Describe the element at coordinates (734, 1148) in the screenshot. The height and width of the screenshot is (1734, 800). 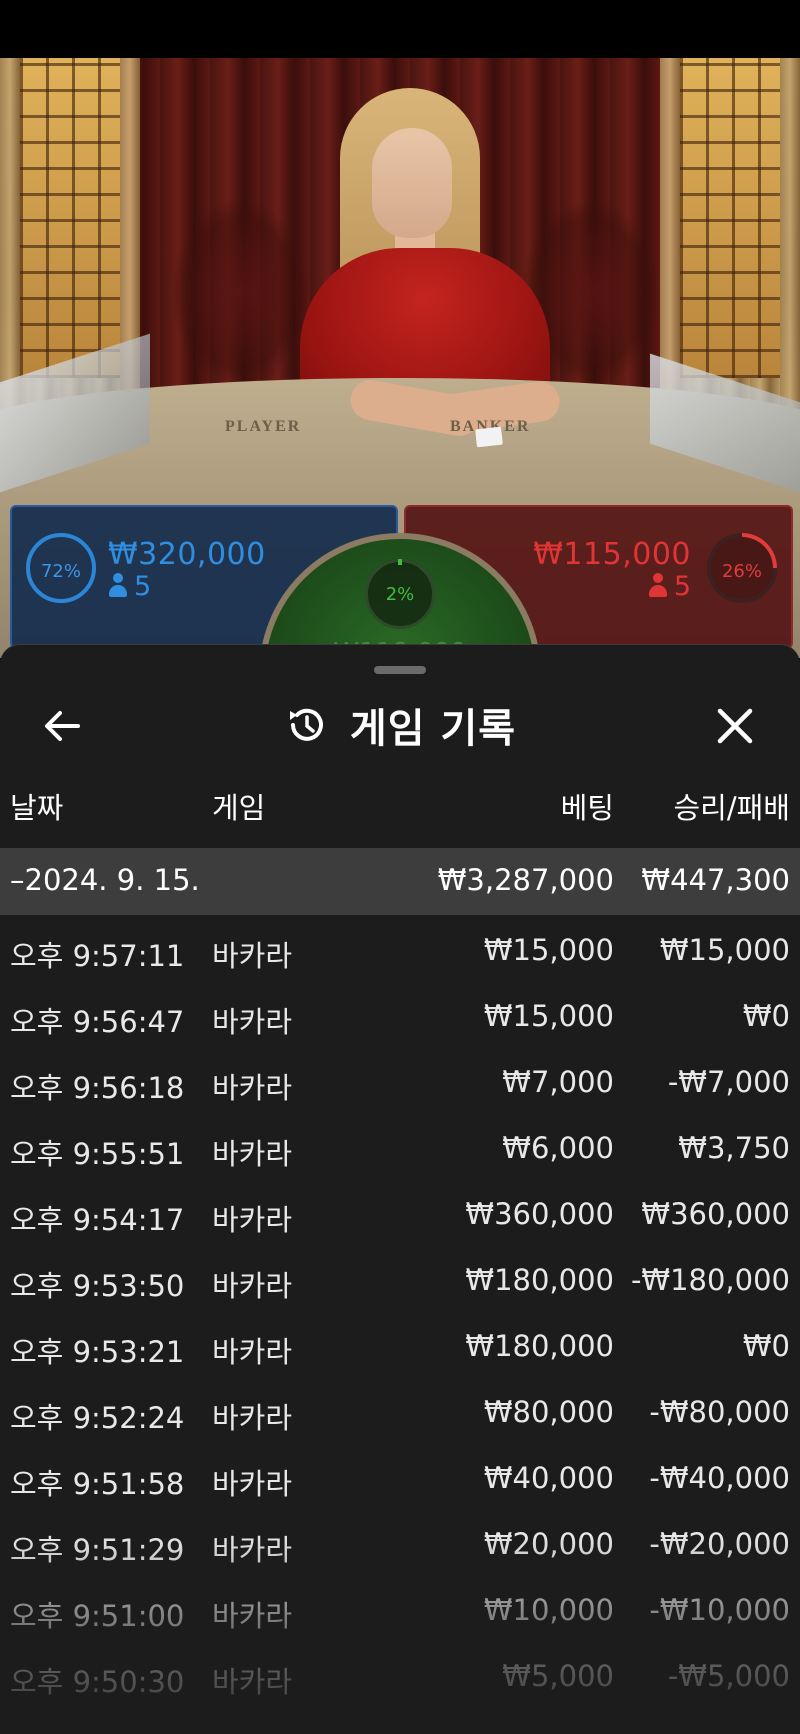
I see `row-win-loss: ₩3,750` at that location.